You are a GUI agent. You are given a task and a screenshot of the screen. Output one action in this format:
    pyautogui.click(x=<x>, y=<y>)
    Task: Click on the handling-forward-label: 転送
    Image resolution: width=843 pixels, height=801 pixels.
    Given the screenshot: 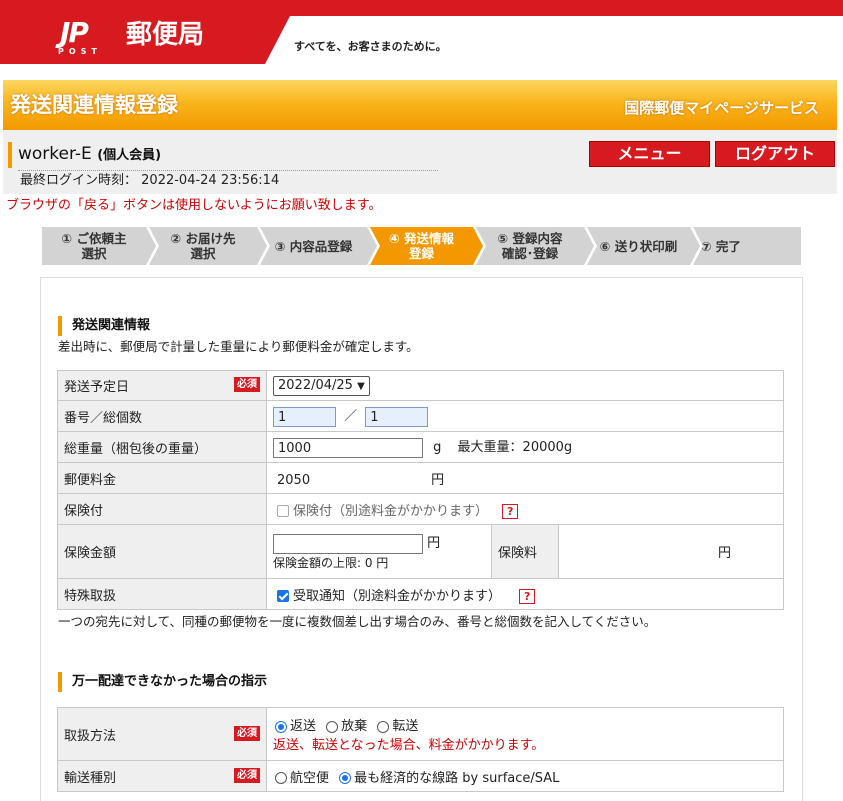 What is the action you would take?
    pyautogui.click(x=405, y=726)
    